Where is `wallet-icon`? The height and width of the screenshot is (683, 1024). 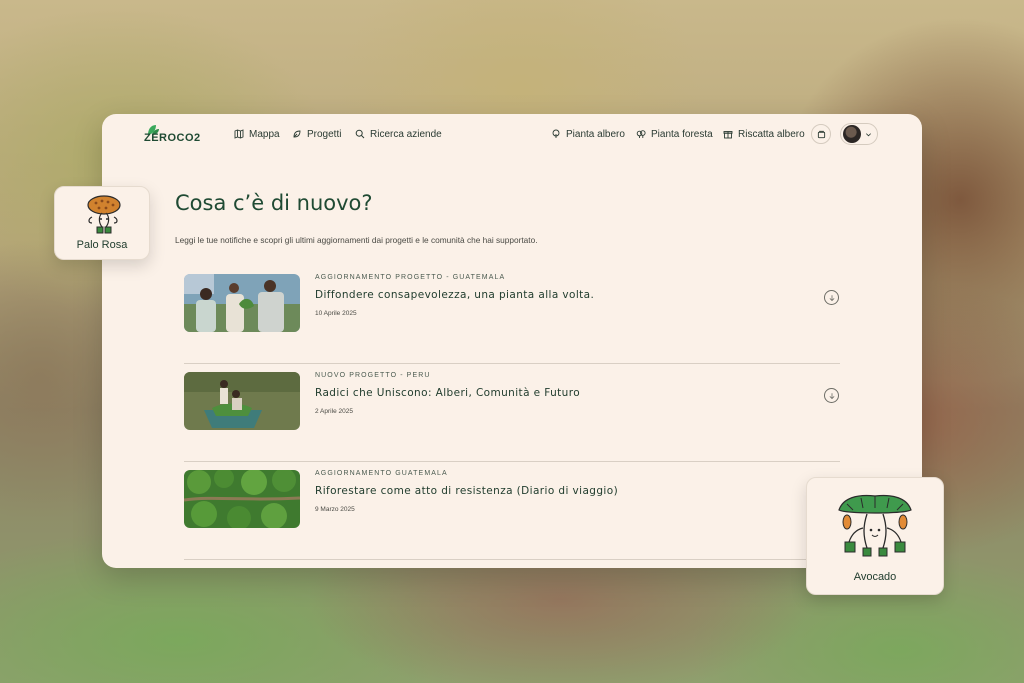
wallet-icon is located at coordinates (821, 134).